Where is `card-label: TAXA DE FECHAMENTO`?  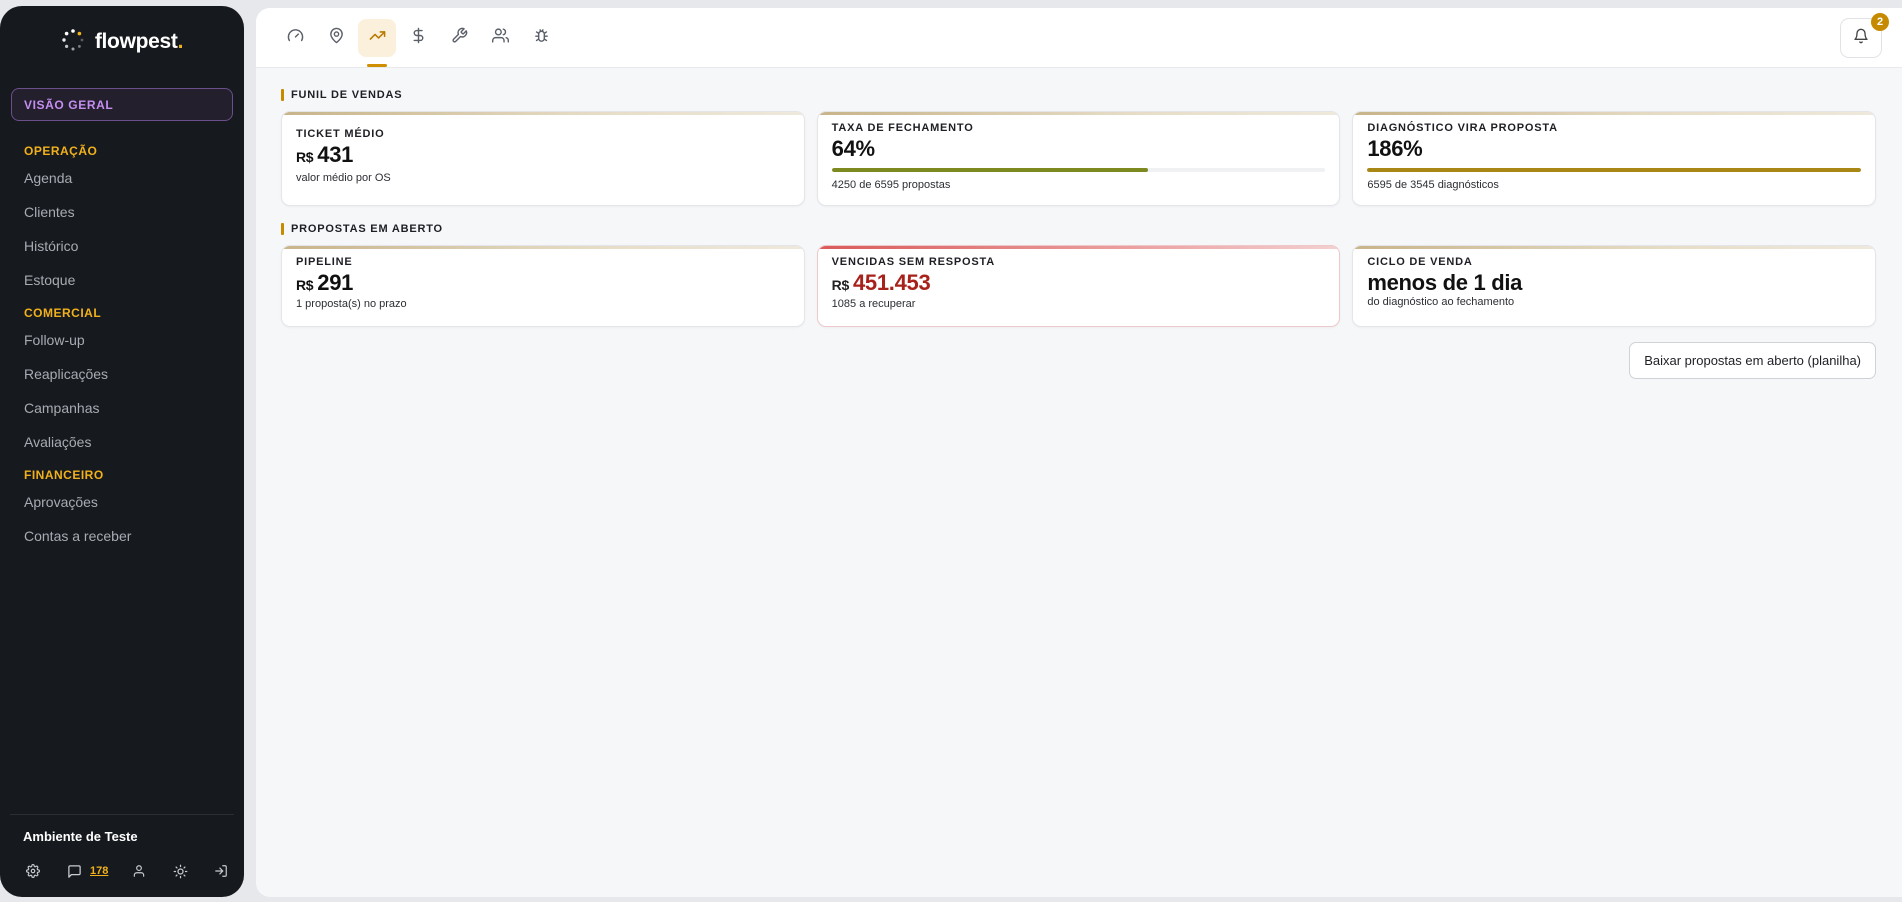 card-label: TAXA DE FECHAMENTO is located at coordinates (902, 128).